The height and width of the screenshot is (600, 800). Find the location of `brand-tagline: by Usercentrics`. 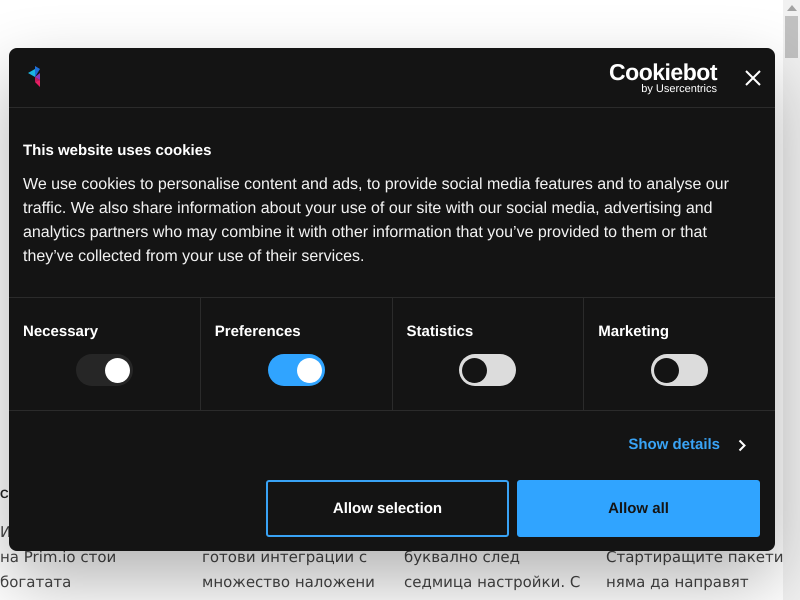

brand-tagline: by Usercentrics is located at coordinates (679, 88).